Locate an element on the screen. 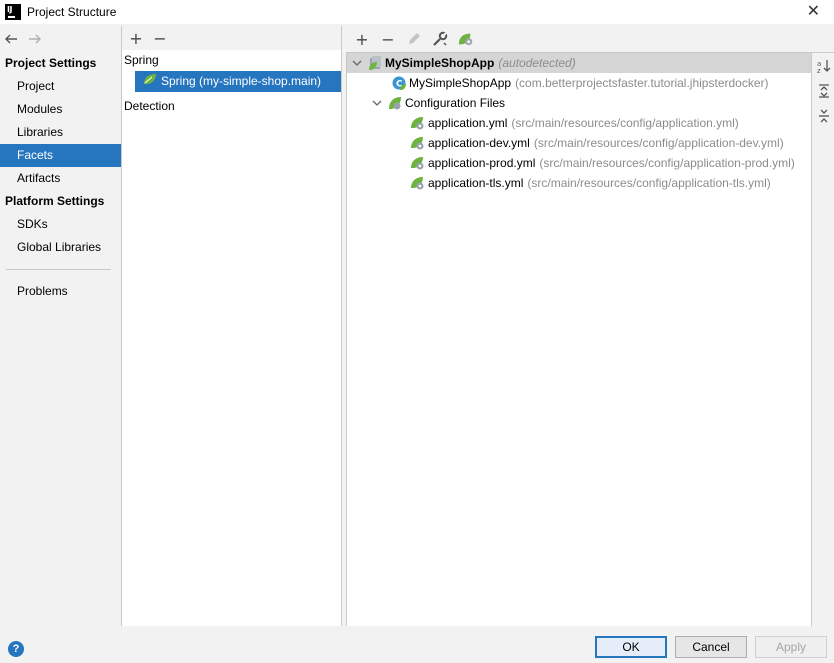 This screenshot has width=834, height=663. edit-pencil-icon is located at coordinates (414, 39).